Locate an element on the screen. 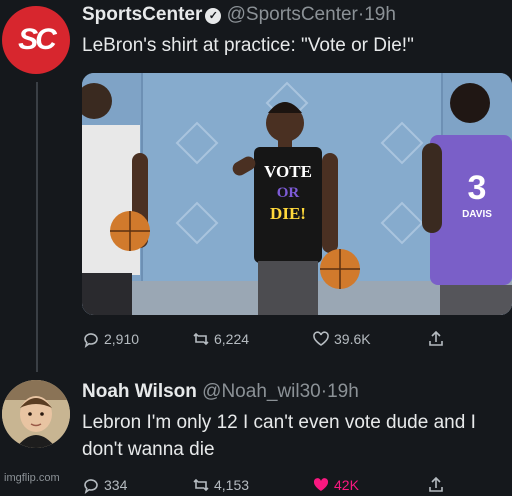 This screenshot has width=512, height=496. reply-header: Noah Wilson @Noah_wil30·19h is located at coordinates (220, 392).